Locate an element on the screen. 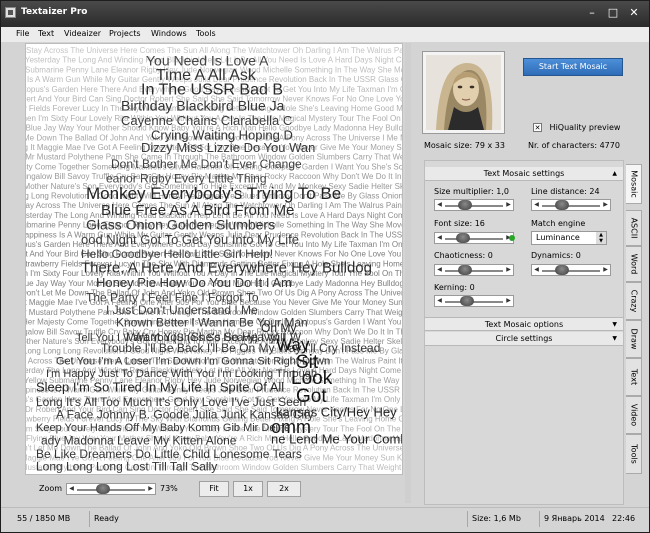 This screenshot has width=650, height=533. kerning-label: Kerning: 0 is located at coordinates (454, 287).